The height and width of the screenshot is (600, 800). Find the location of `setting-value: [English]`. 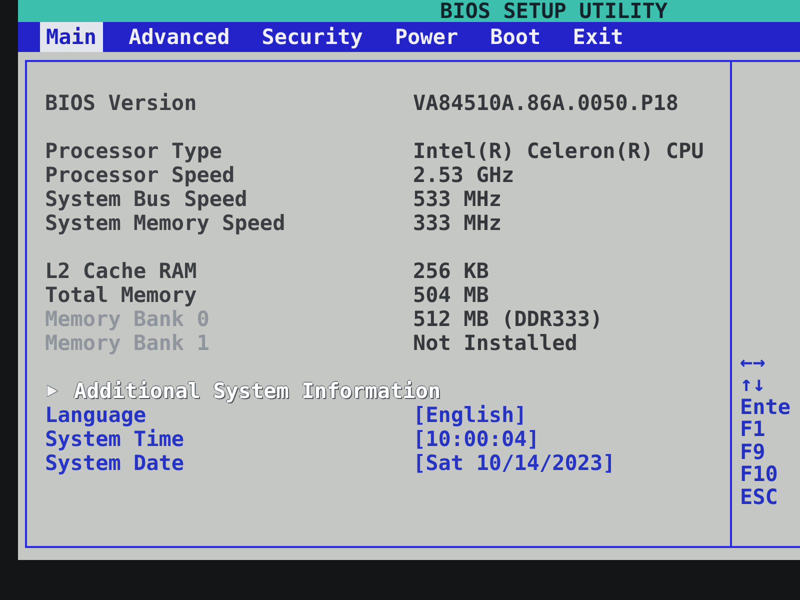

setting-value: [English] is located at coordinates (470, 415).